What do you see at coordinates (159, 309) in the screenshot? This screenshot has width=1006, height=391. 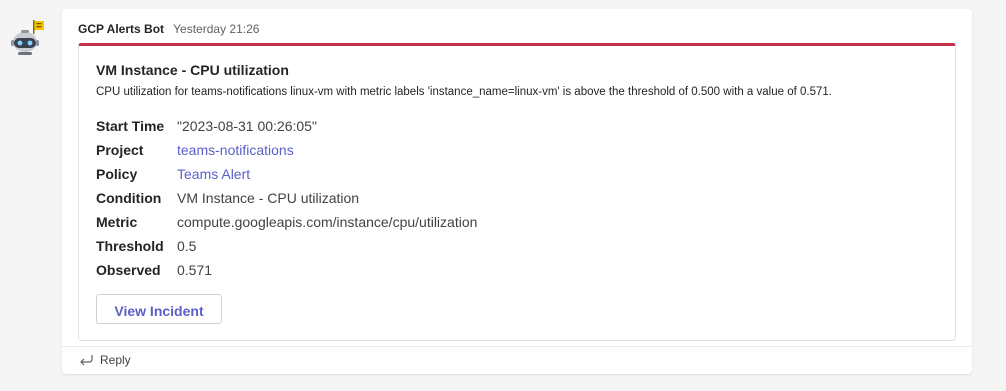 I see `view-incident-button: View Incident` at bounding box center [159, 309].